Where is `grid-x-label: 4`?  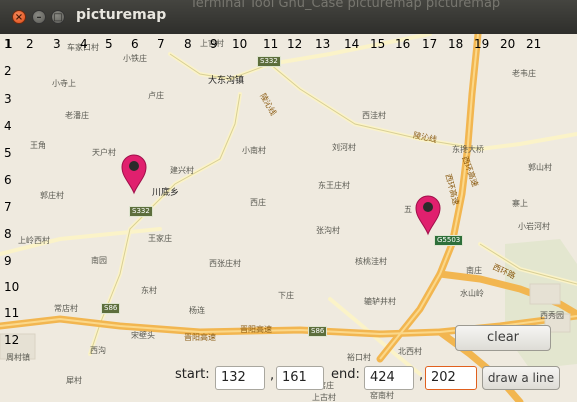 grid-x-label: 4 is located at coordinates (84, 44).